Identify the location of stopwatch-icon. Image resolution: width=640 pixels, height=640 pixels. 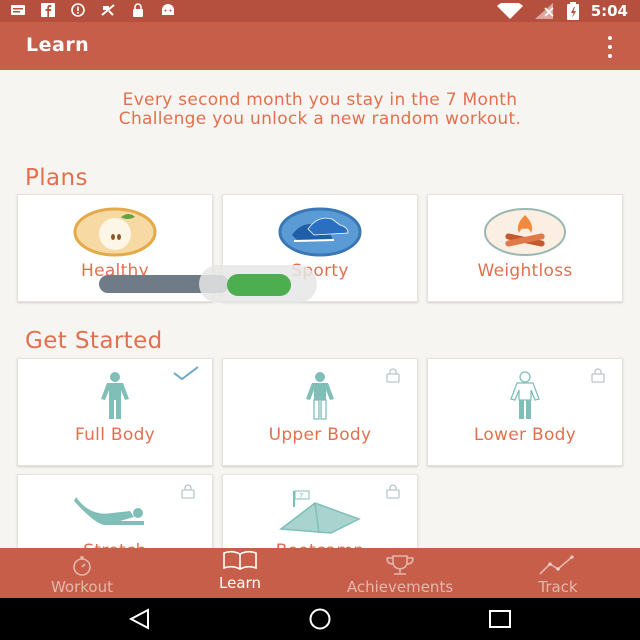
(82, 566).